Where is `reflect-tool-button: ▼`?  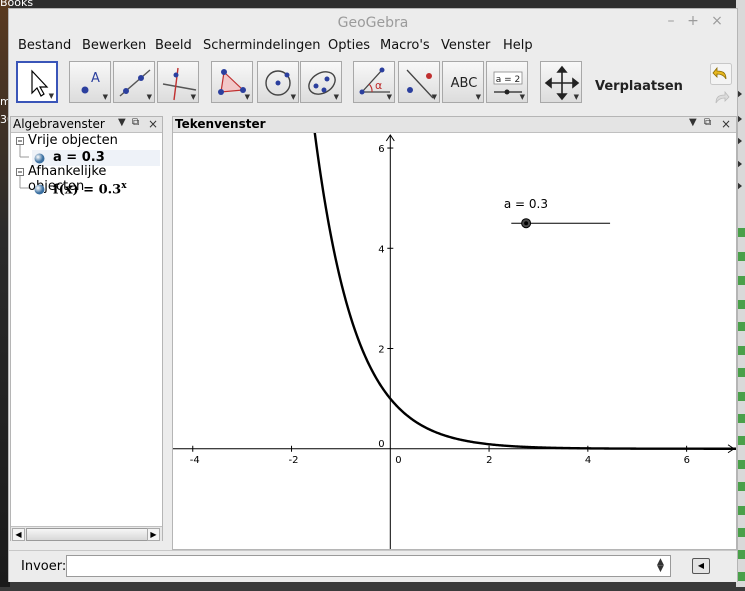
reflect-tool-button: ▼ is located at coordinates (419, 82).